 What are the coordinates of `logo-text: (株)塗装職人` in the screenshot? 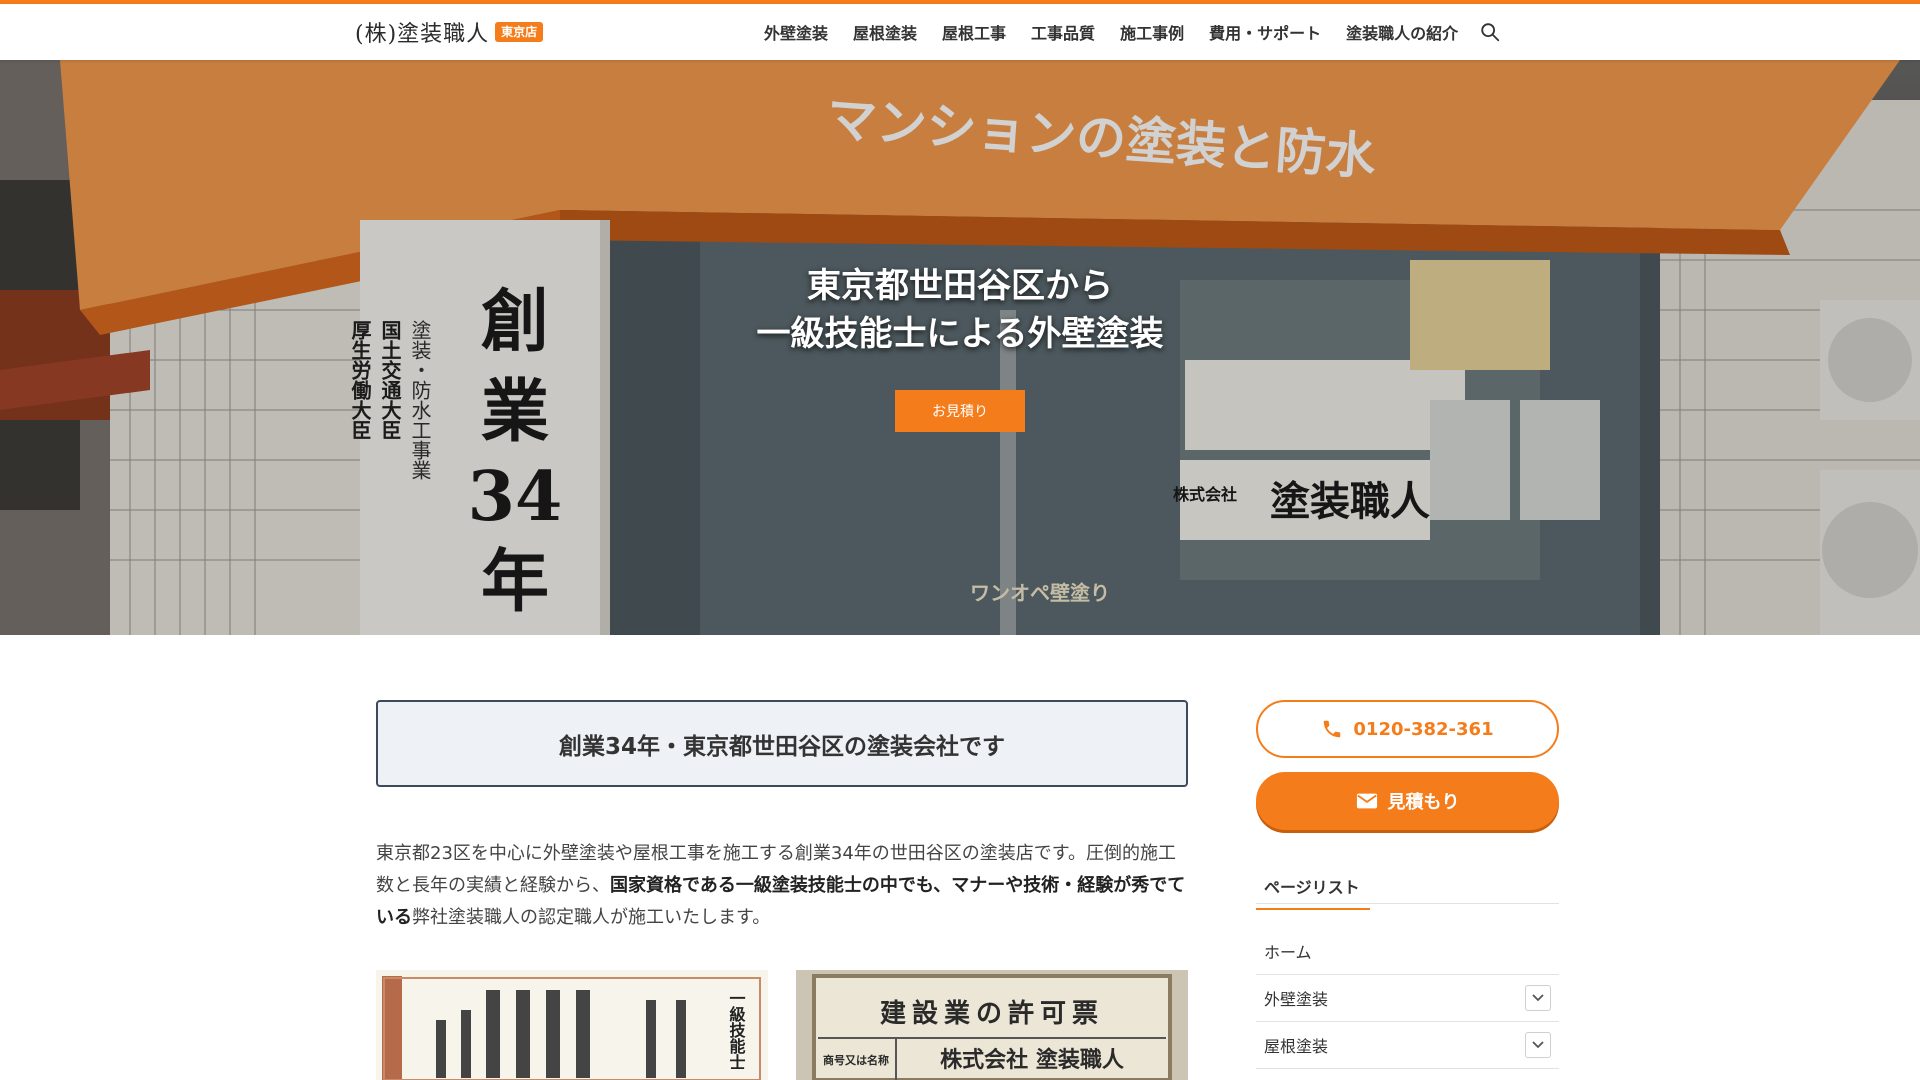 It's located at (422, 34).